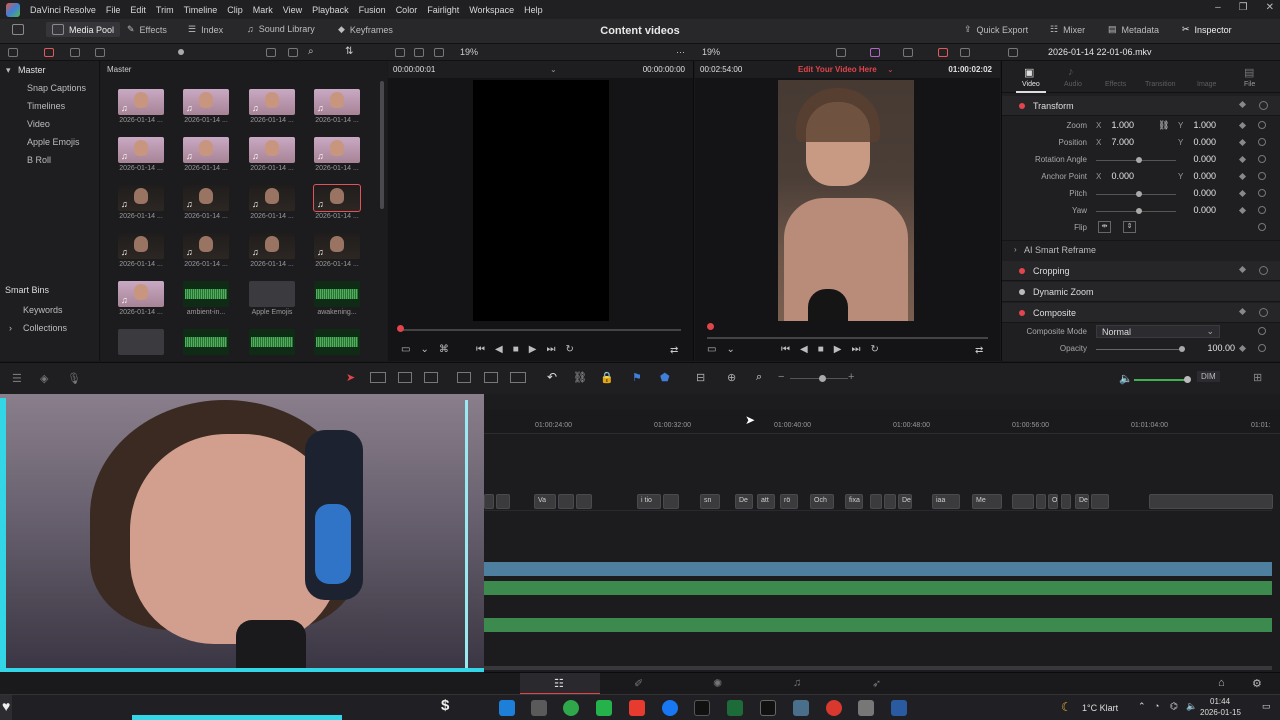 This screenshot has height=720, width=1280. Describe the element at coordinates (1100, 708) in the screenshot. I see `weather-text: 1°C Klart` at that location.